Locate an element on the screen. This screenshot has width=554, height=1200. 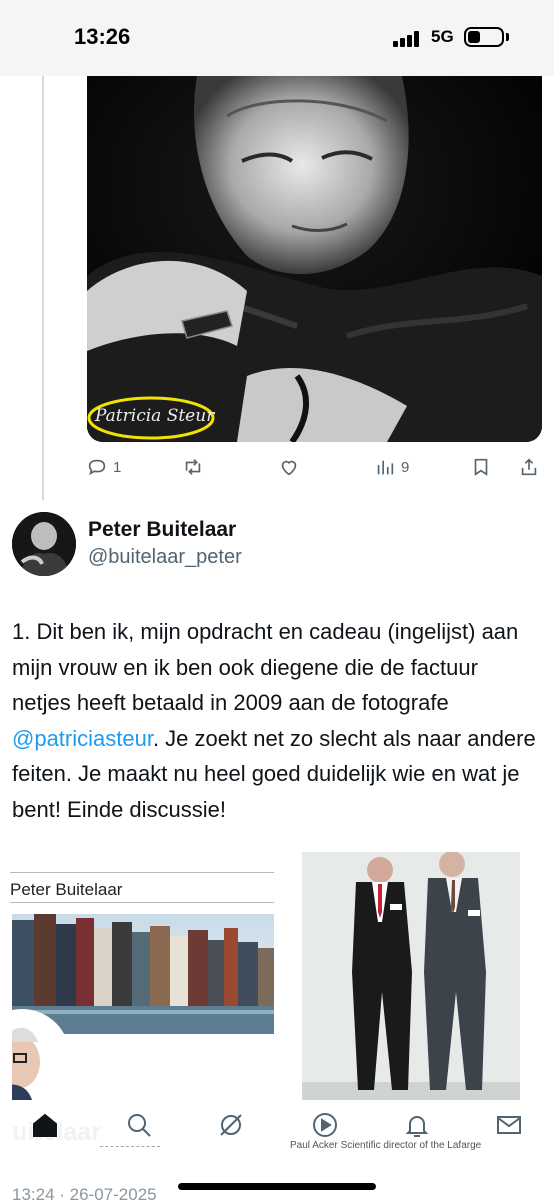
play-icon is located at coordinates (325, 1125).